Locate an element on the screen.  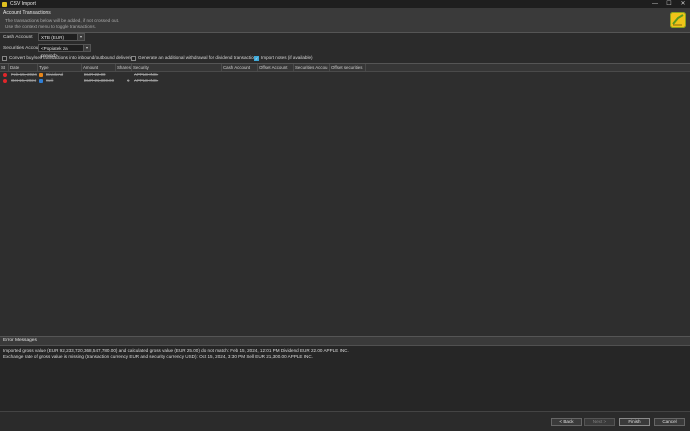
cash-account-select: XTB (EUR) is located at coordinates (58, 37).